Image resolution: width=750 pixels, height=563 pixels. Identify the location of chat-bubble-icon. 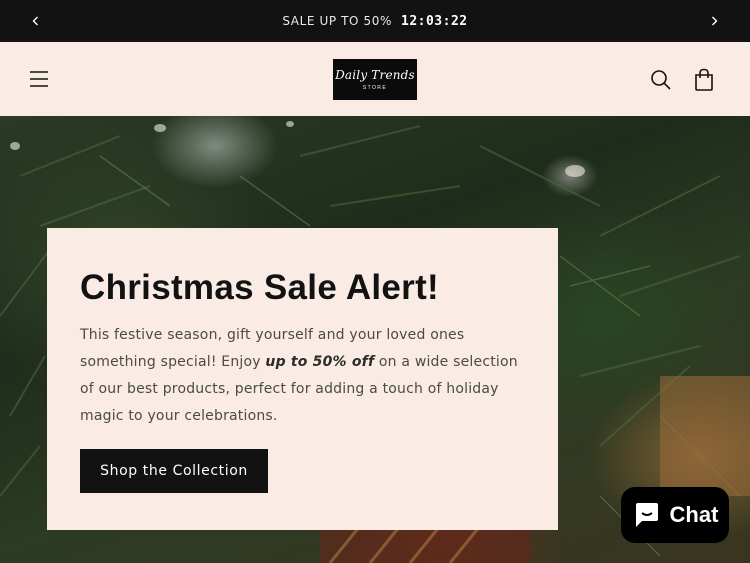
(646, 515).